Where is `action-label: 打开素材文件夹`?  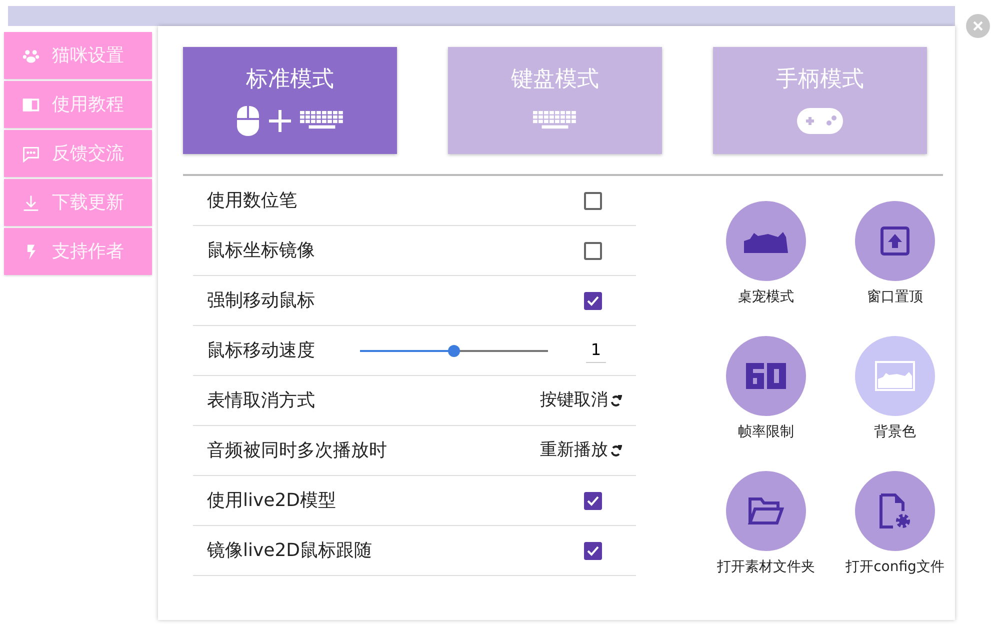
action-label: 打开素材文件夹 is located at coordinates (766, 567).